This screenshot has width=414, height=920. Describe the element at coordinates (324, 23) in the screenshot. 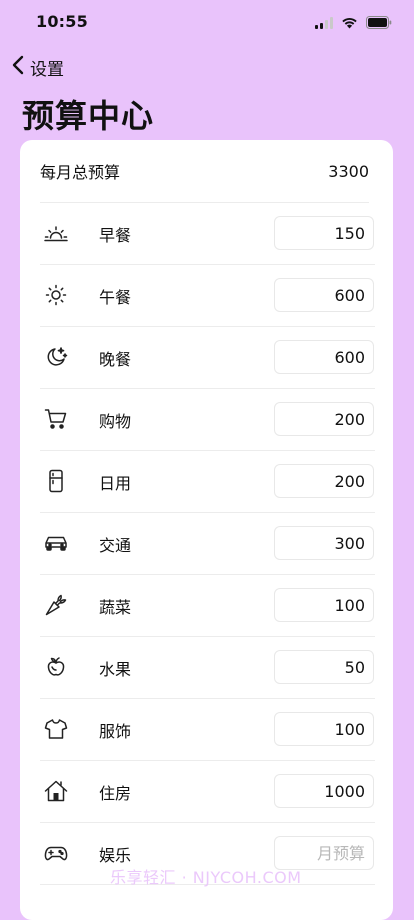

I see `signal-icon` at that location.